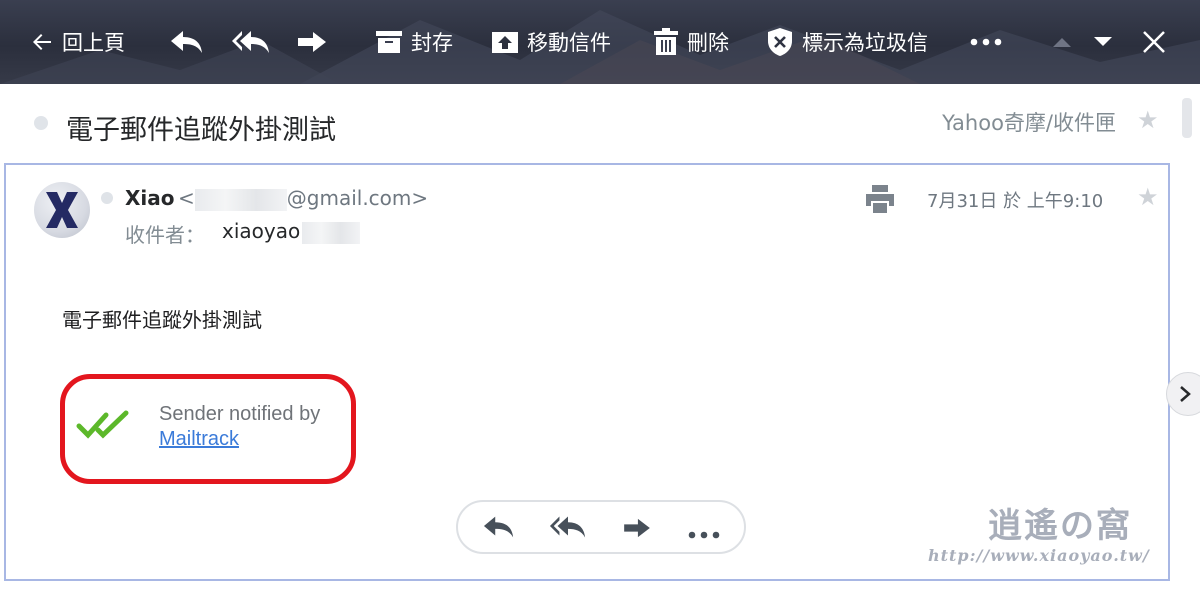 The width and height of the screenshot is (1200, 592). What do you see at coordinates (1039, 555) in the screenshot?
I see `watermark-url: http://www.xiaoyao.tw/` at bounding box center [1039, 555].